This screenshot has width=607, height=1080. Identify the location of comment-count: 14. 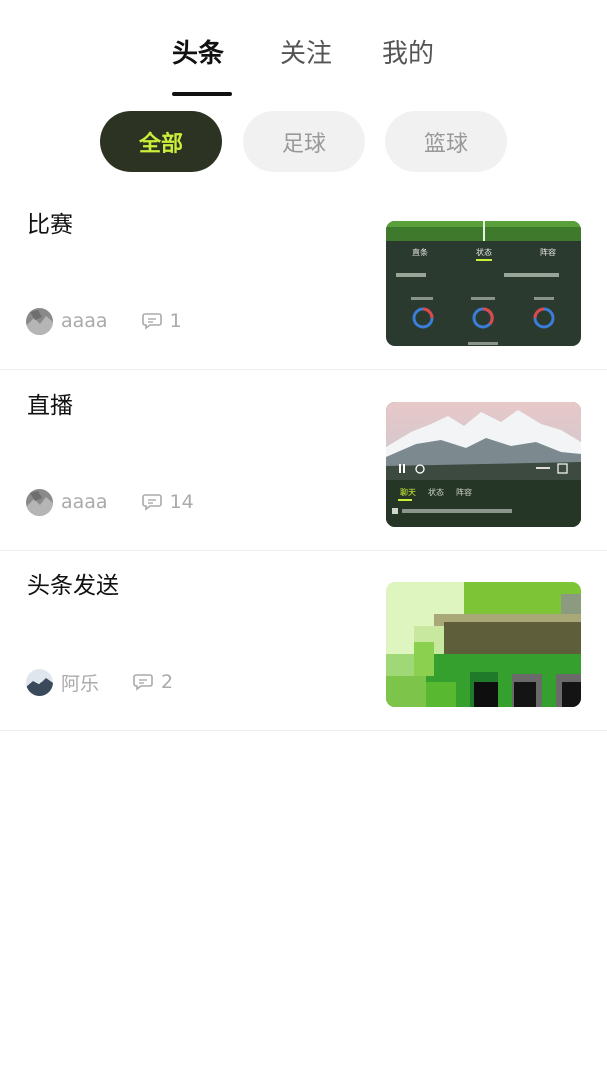
(181, 502).